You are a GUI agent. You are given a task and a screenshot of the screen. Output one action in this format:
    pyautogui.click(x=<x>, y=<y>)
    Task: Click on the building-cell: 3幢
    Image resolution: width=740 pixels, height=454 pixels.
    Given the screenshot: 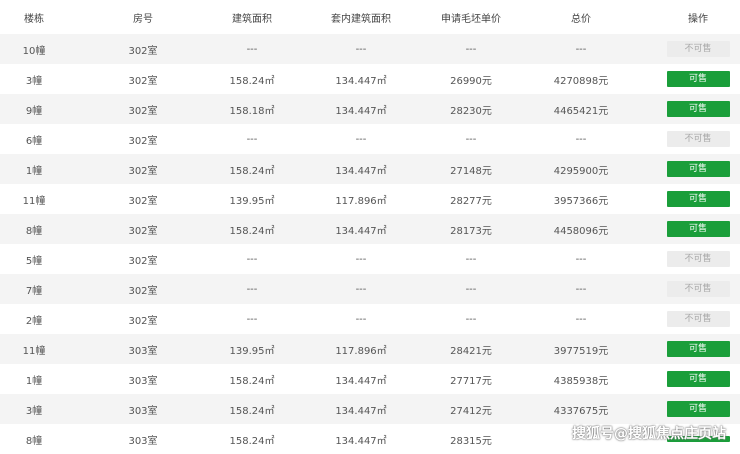 What is the action you would take?
    pyautogui.click(x=34, y=411)
    